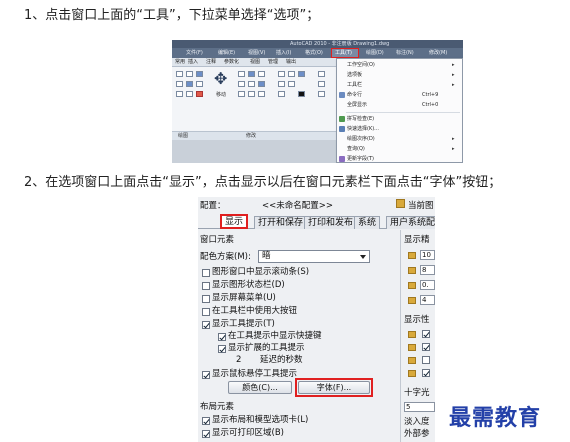  I want to click on drawing-area, so click(256, 151).